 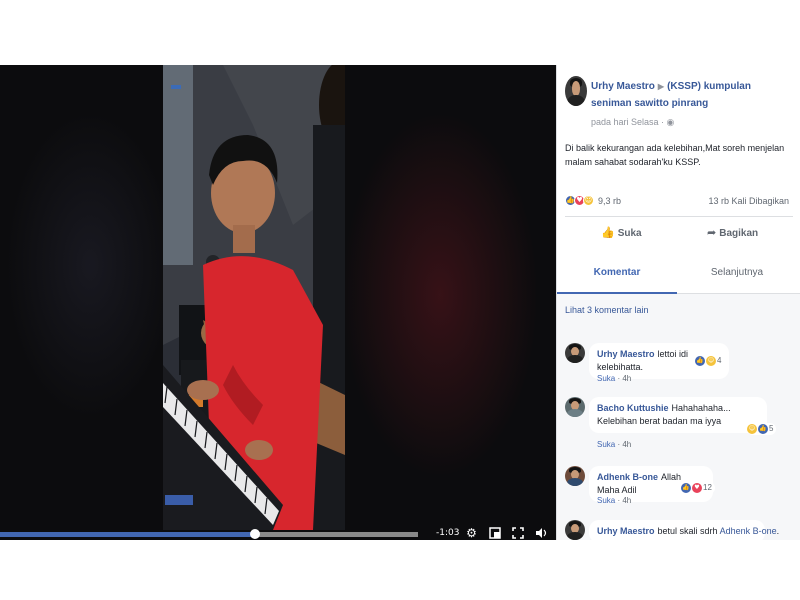 I want to click on video-controls: -1:03 ⚙, so click(x=278, y=533).